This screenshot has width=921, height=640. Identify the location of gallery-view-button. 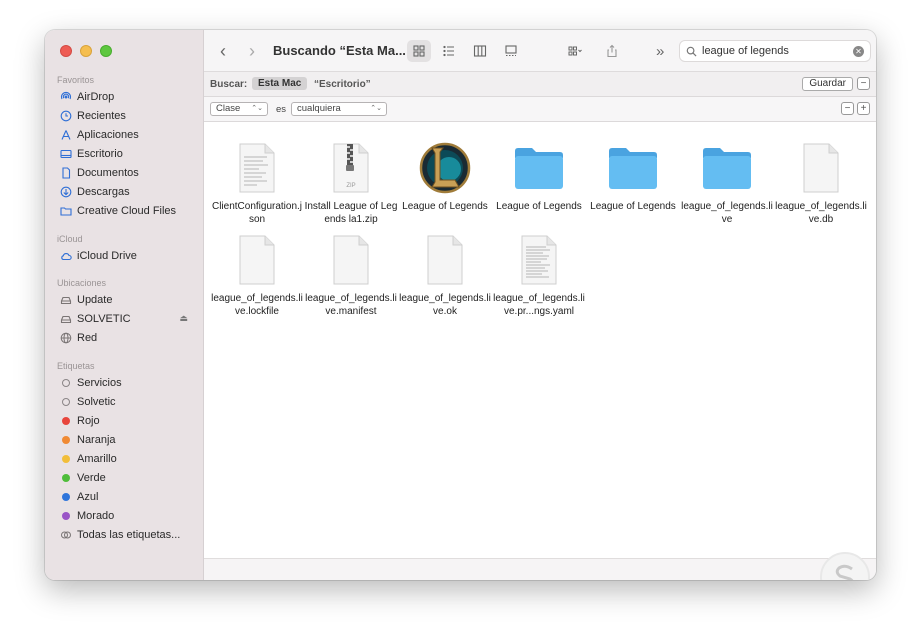
(511, 51).